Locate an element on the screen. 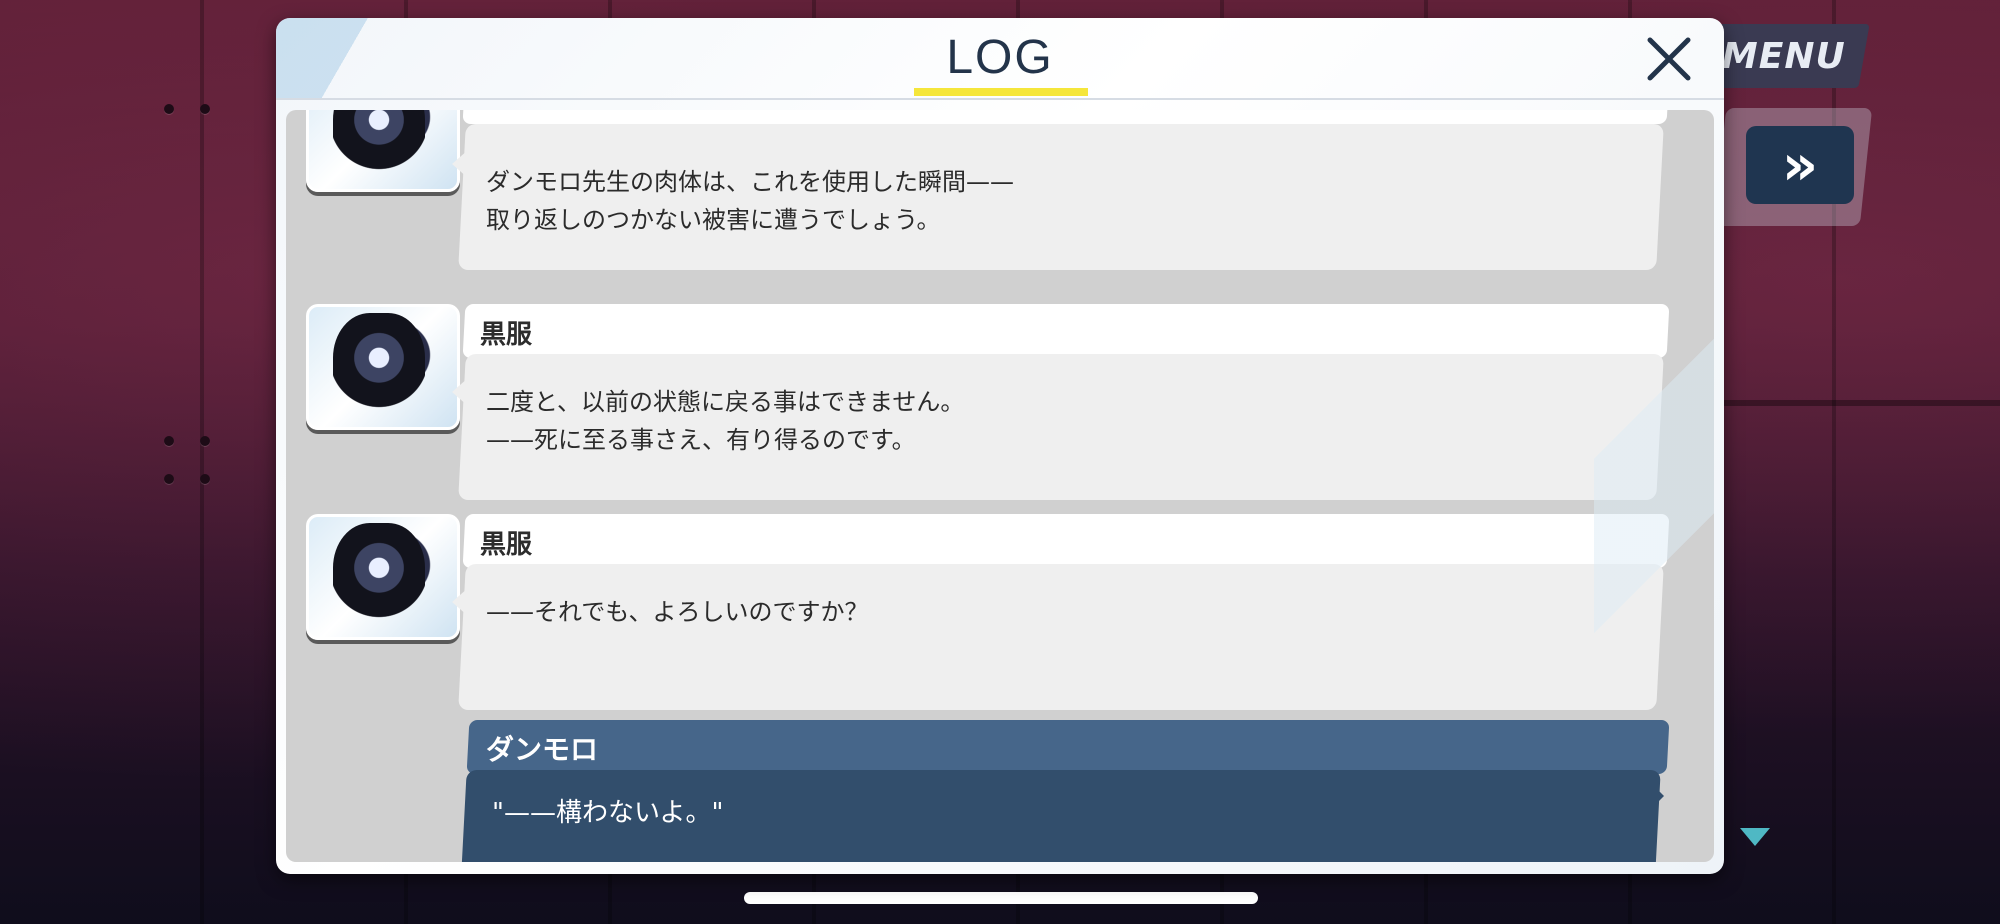  title-underline is located at coordinates (1001, 92).